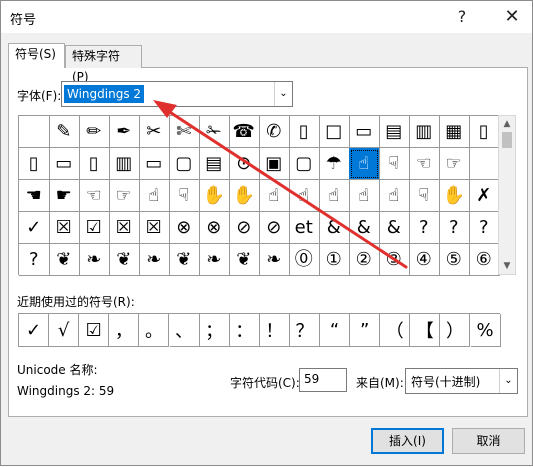 This screenshot has width=533, height=467. Describe the element at coordinates (124, 132) in the screenshot. I see `symbol-cell: ✒` at that location.